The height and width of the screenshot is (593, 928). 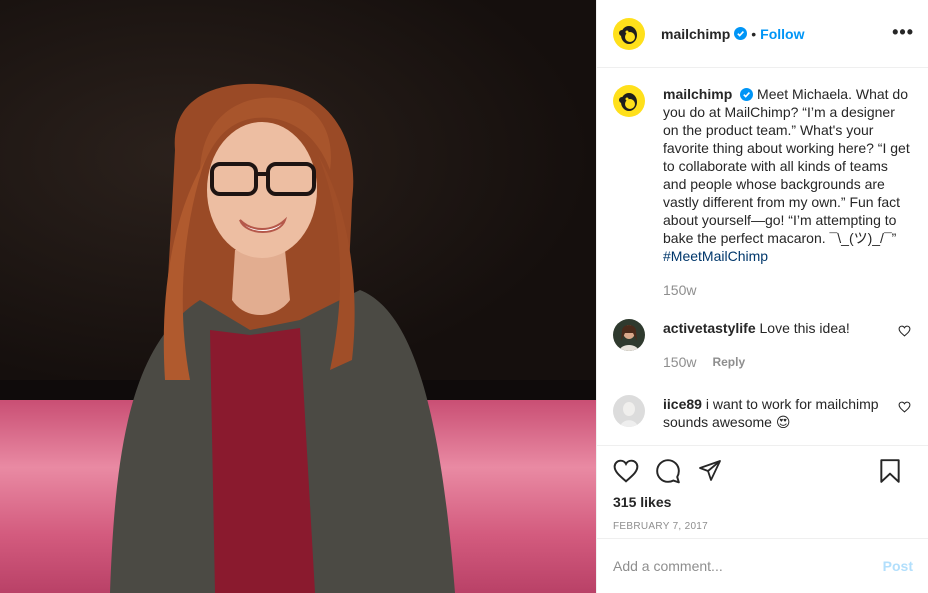 What do you see at coordinates (697, 94) in the screenshot?
I see `caption-username: mailchimp` at bounding box center [697, 94].